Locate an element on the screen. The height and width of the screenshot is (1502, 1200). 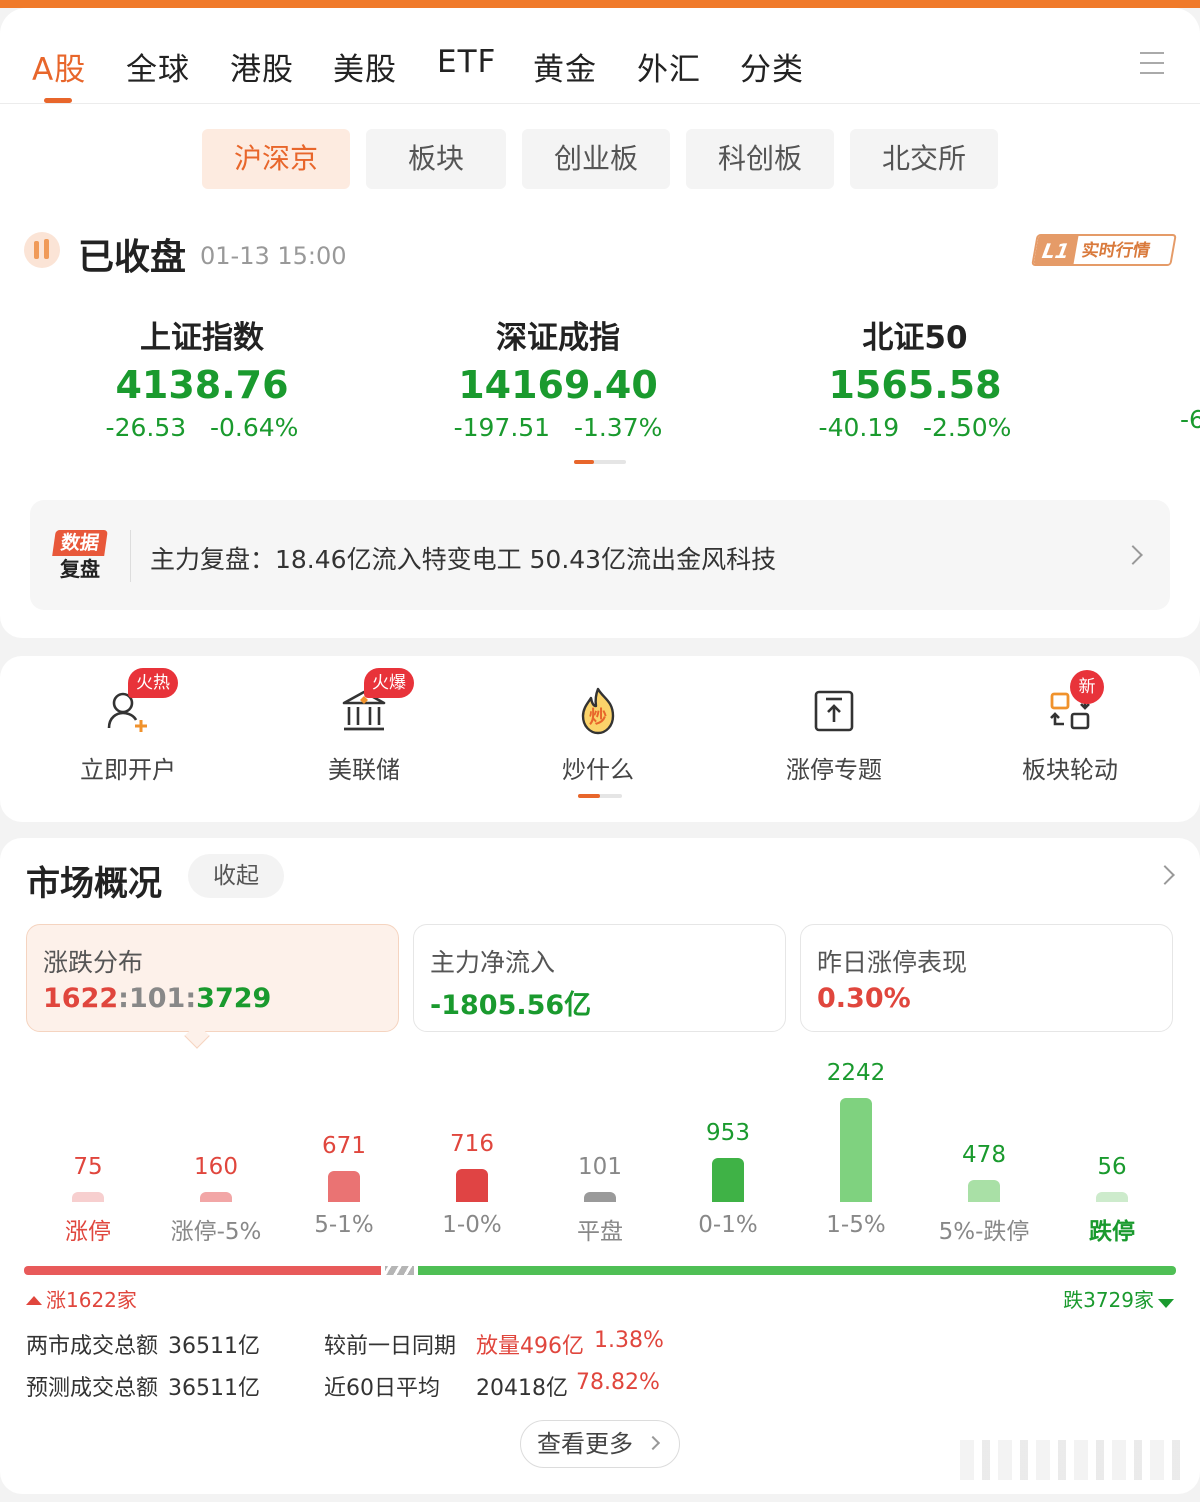
market-status: 已收盘 is located at coordinates (132, 257).